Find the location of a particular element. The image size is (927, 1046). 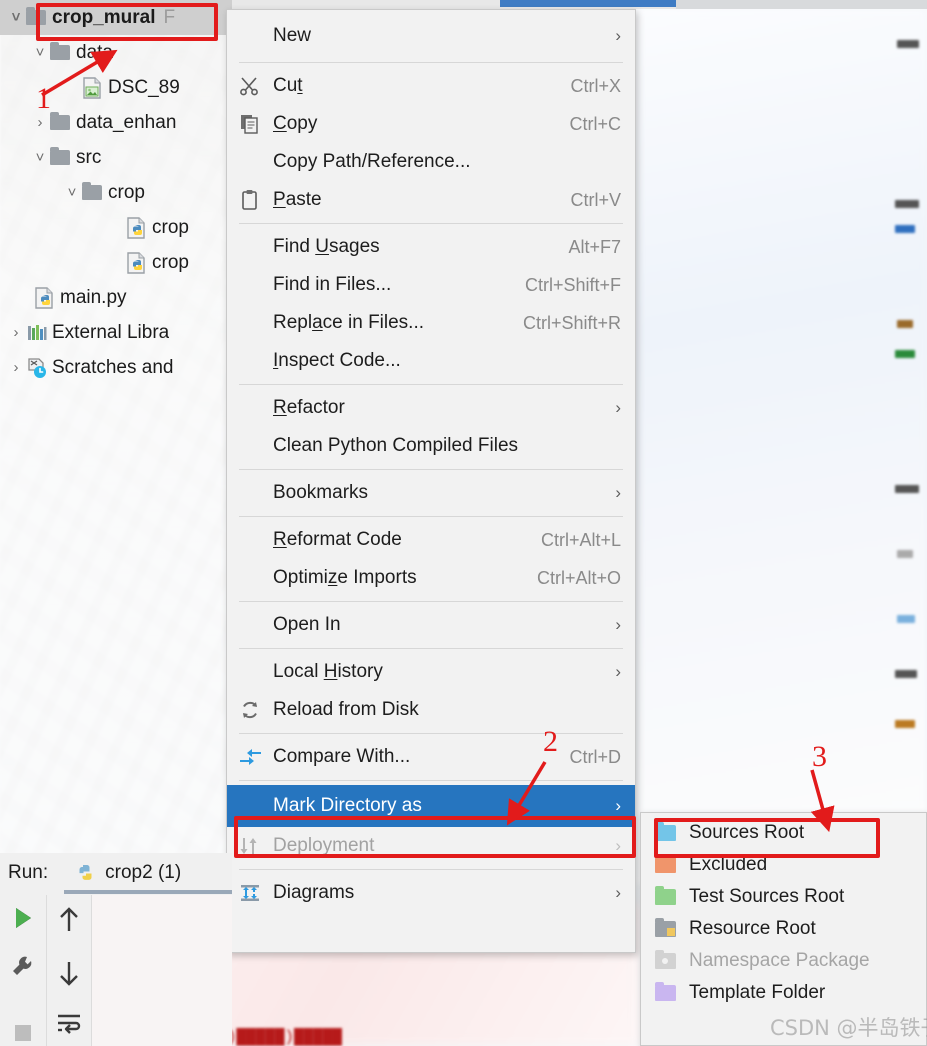

submenu-item-label: Resource Root is located at coordinates (752, 928).